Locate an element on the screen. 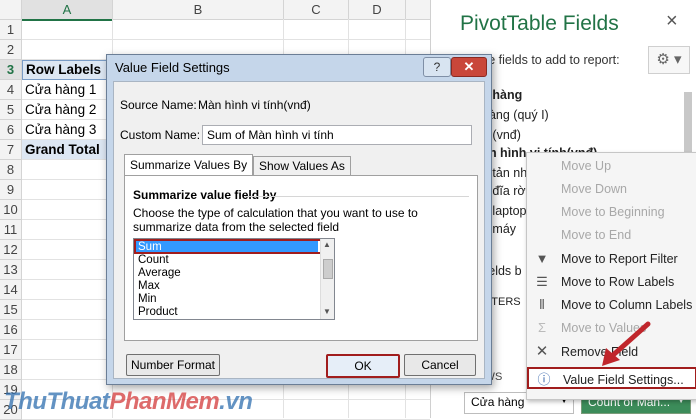 This screenshot has height=420, width=696. source-name-label: Source Name: is located at coordinates (158, 105).